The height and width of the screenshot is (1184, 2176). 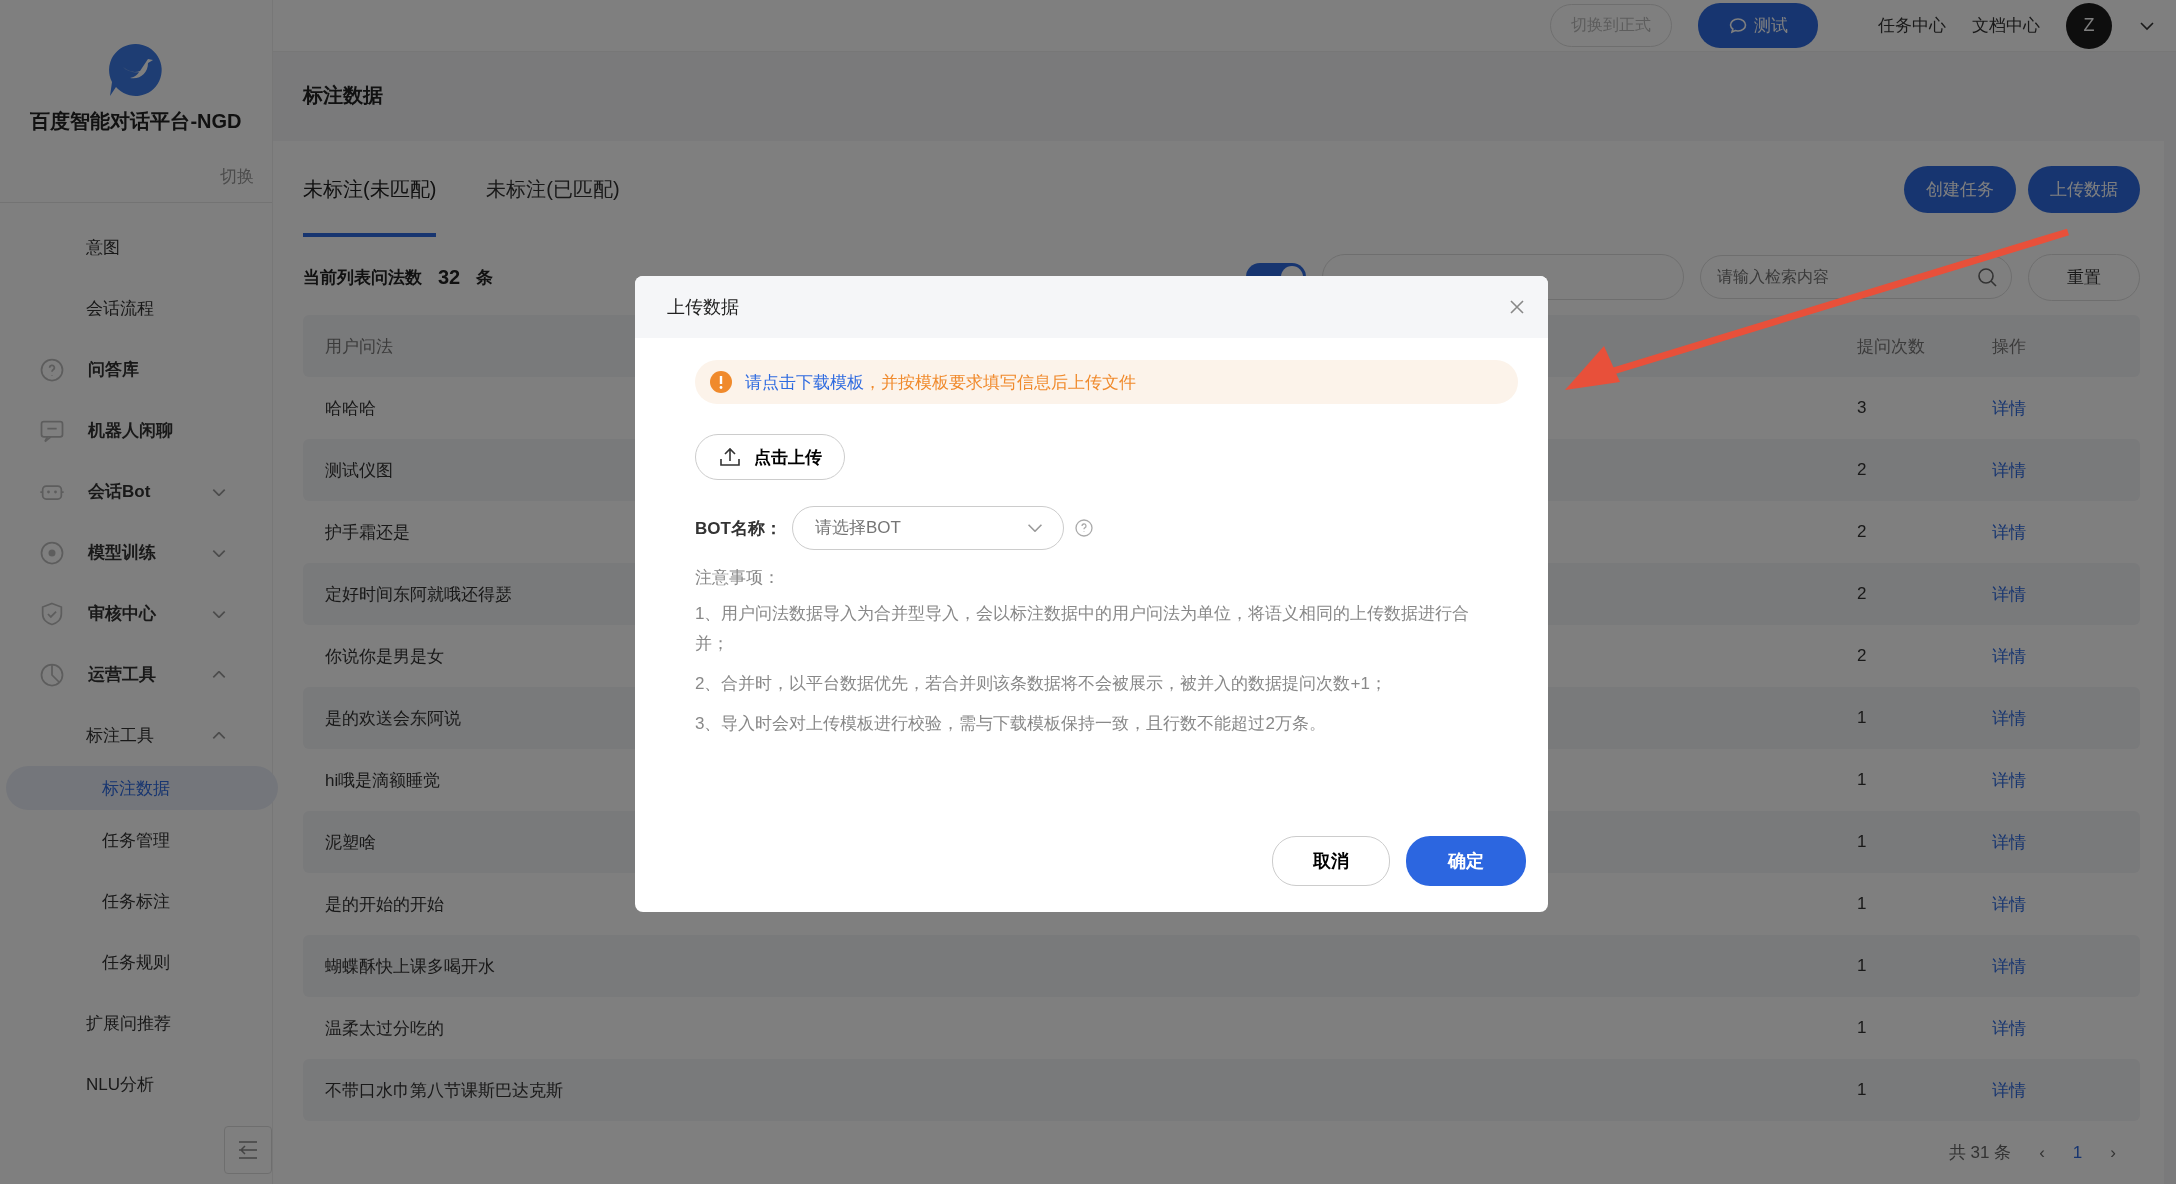 What do you see at coordinates (2042, 1152) in the screenshot?
I see `prev-page-button: ‹` at bounding box center [2042, 1152].